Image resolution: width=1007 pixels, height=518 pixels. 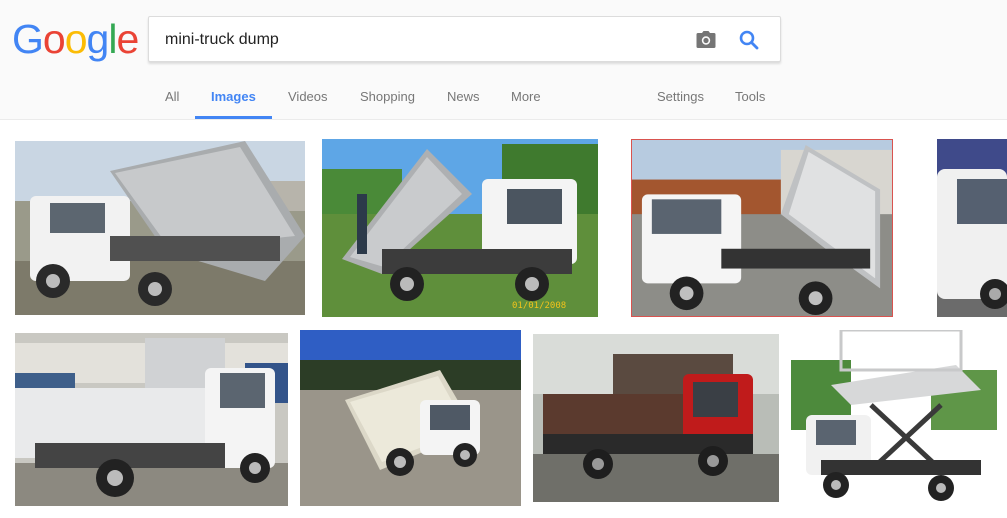 I want to click on tab-shopping: Shopping, so click(x=387, y=97).